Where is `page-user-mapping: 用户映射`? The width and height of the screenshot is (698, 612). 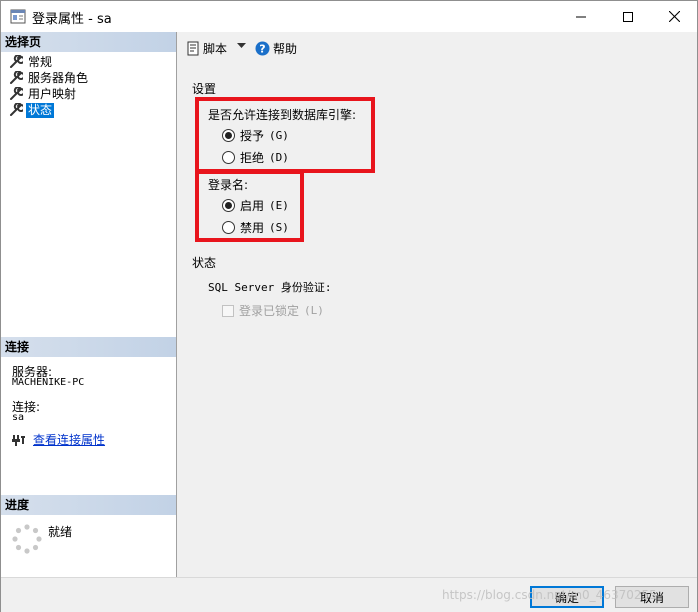
page-user-mapping: 用户映射 is located at coordinates (43, 94).